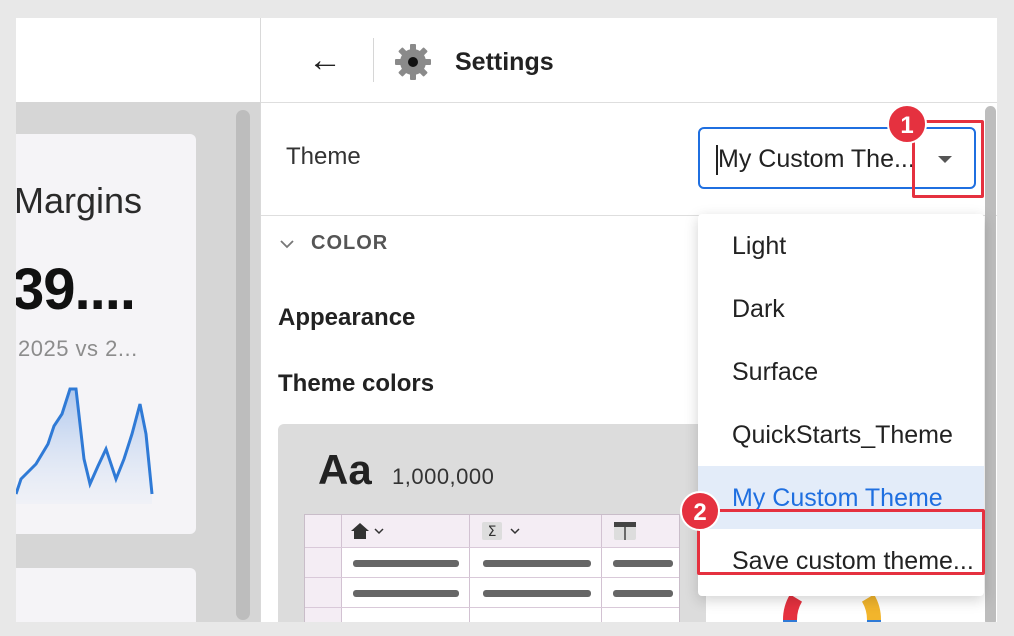 The height and width of the screenshot is (636, 1014). What do you see at coordinates (492, 568) in the screenshot?
I see `preview-table: Σ` at bounding box center [492, 568].